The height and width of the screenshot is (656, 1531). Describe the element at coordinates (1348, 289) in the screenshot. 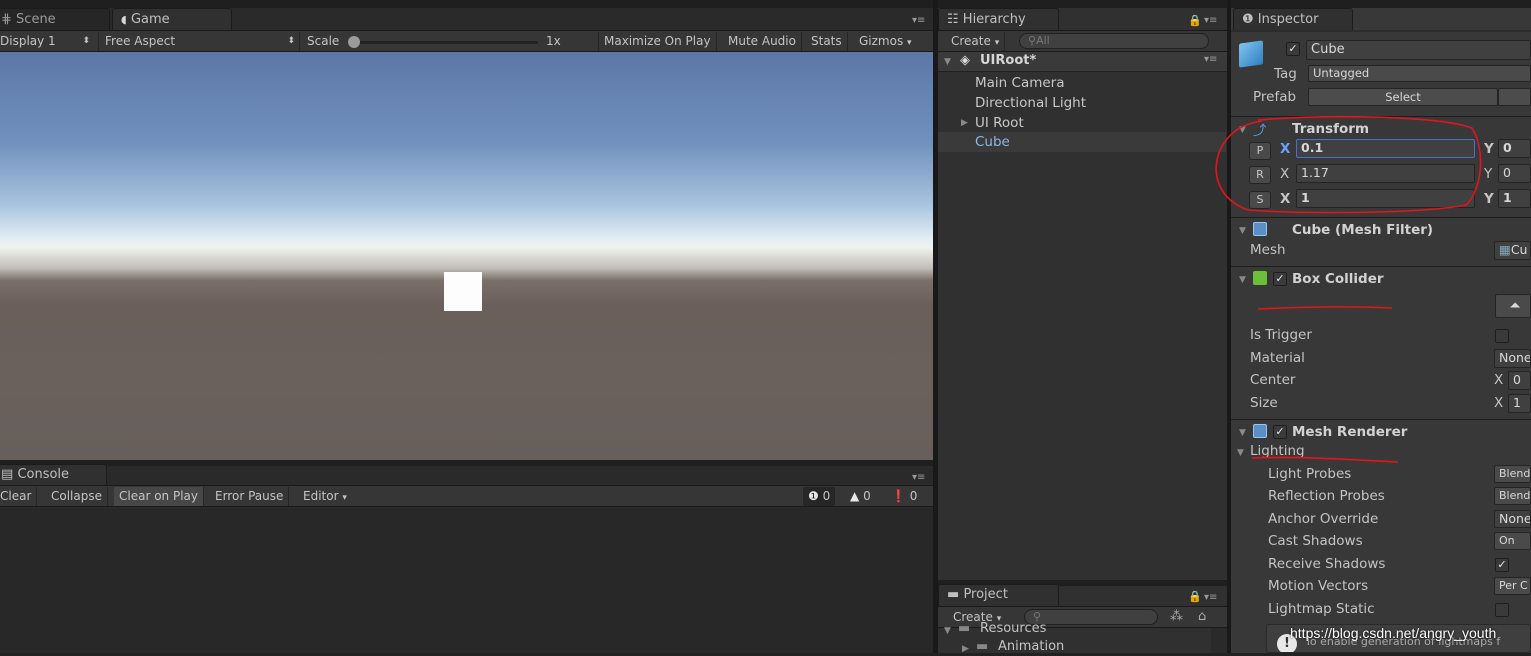

I see `annotation-overlay` at that location.